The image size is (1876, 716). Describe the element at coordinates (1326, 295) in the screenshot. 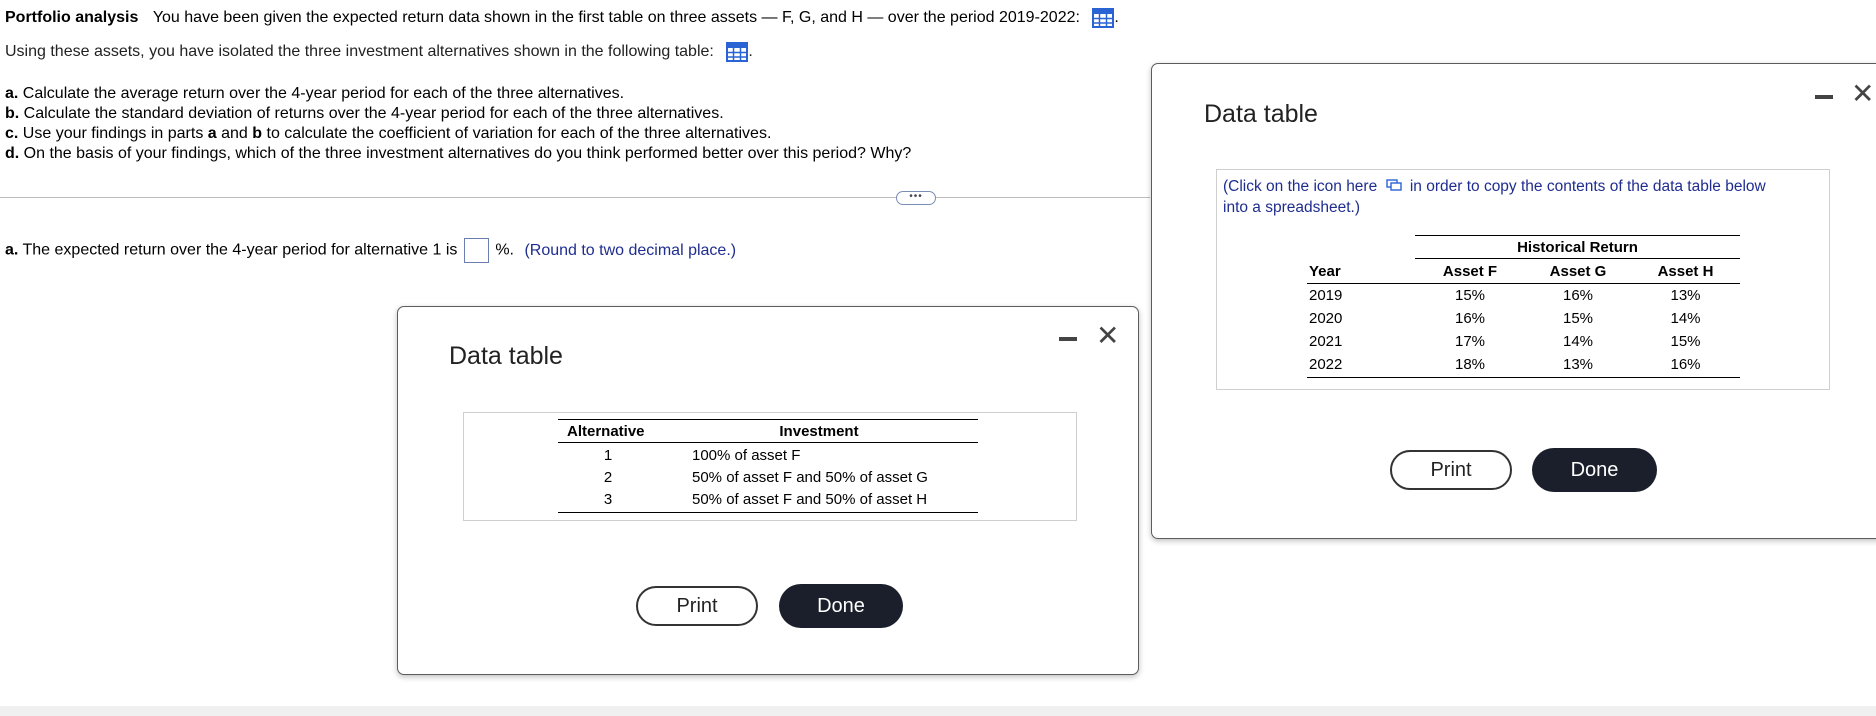

I see `year-cell: 2019` at that location.